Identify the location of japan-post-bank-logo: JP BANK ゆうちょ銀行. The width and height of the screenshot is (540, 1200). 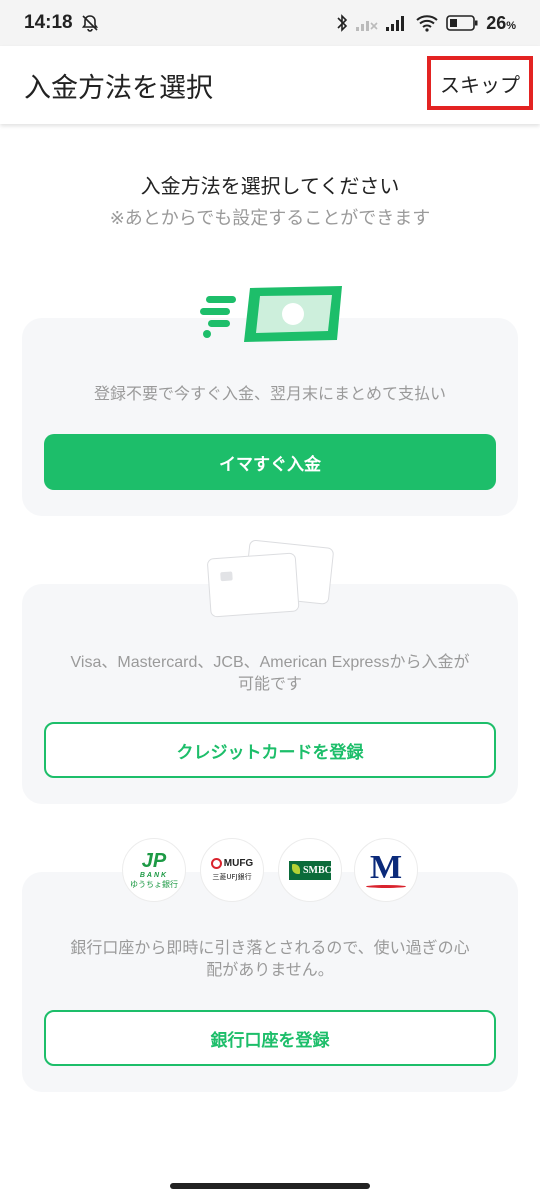
(154, 870).